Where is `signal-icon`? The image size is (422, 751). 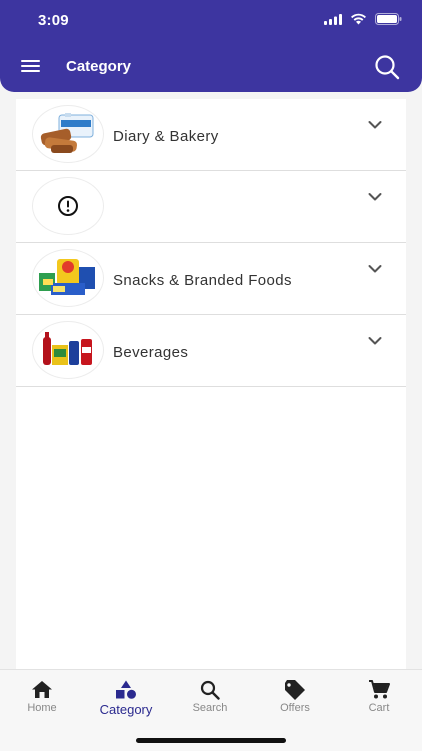 signal-icon is located at coordinates (333, 19).